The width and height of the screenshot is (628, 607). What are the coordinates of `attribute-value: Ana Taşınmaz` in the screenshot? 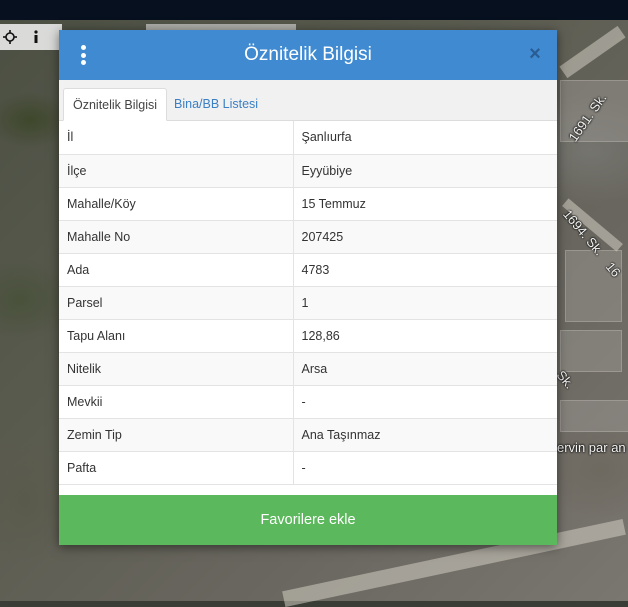 It's located at (425, 435).